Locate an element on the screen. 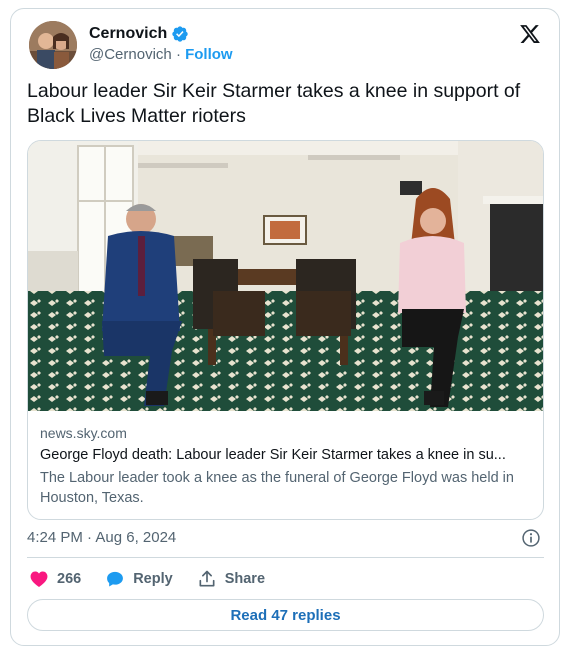 This screenshot has height=655, width=571. avatar-image is located at coordinates (53, 45).